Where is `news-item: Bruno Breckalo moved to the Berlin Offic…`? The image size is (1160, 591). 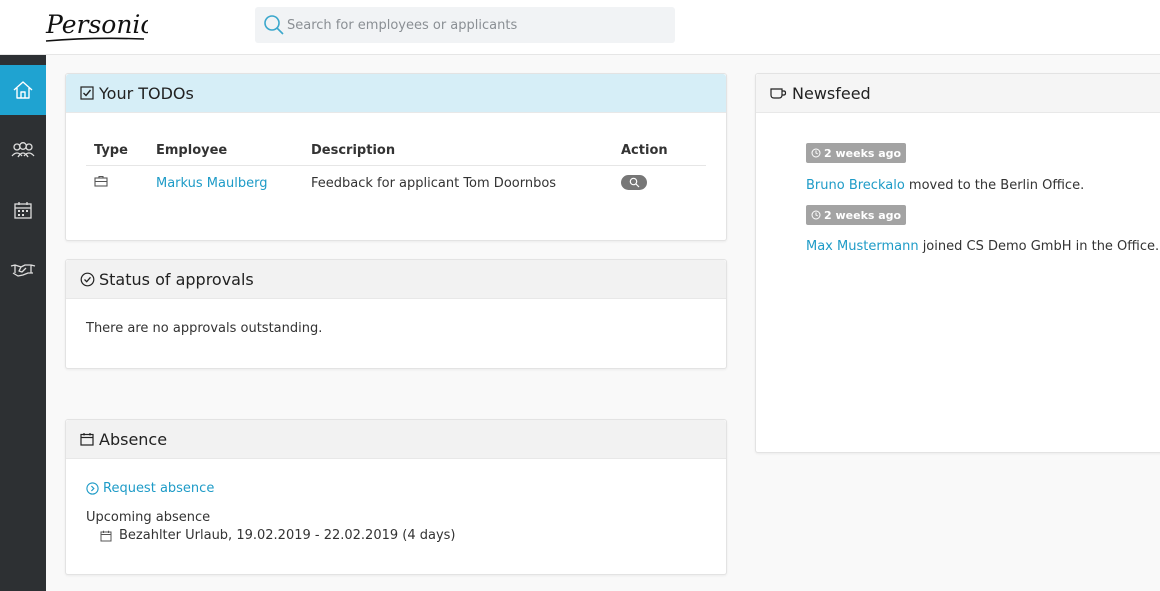 news-item: Bruno Breckalo moved to the Berlin Offic… is located at coordinates (945, 185).